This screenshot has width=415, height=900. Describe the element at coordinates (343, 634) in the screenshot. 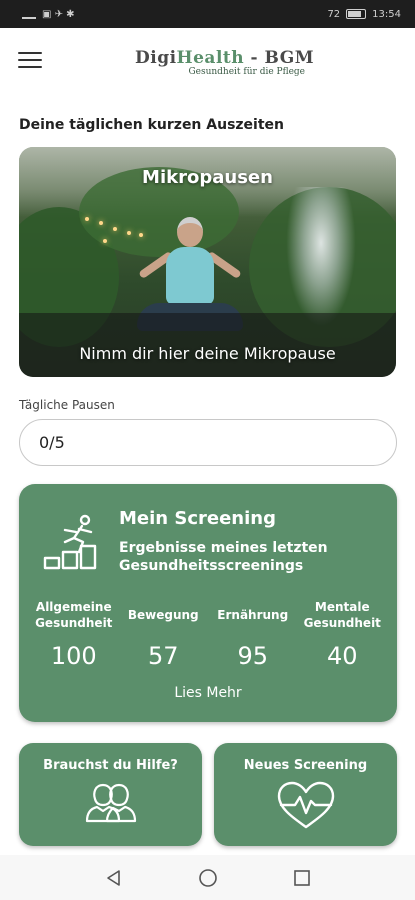

I see `metric-mental-health: Mentale Gesundheit 40` at that location.